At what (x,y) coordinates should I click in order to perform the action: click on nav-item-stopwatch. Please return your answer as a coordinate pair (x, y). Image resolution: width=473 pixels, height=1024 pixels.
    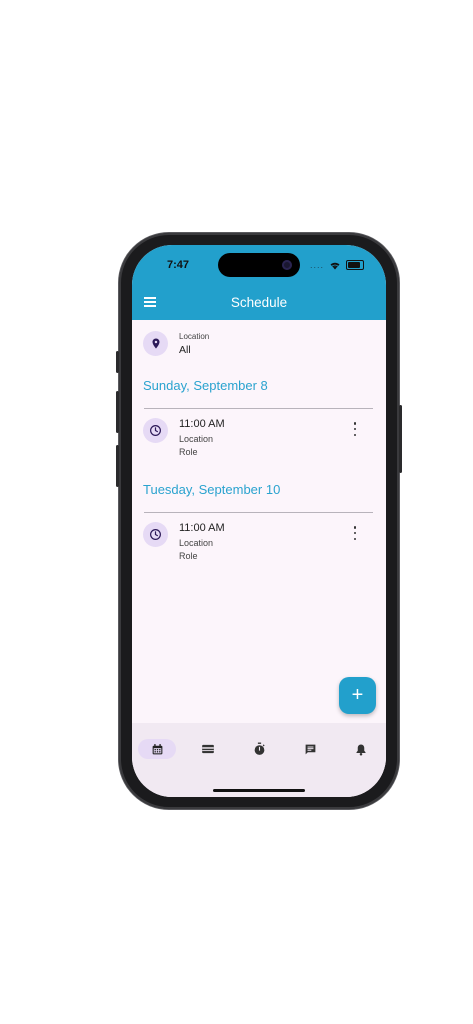
    Looking at the image, I should click on (259, 749).